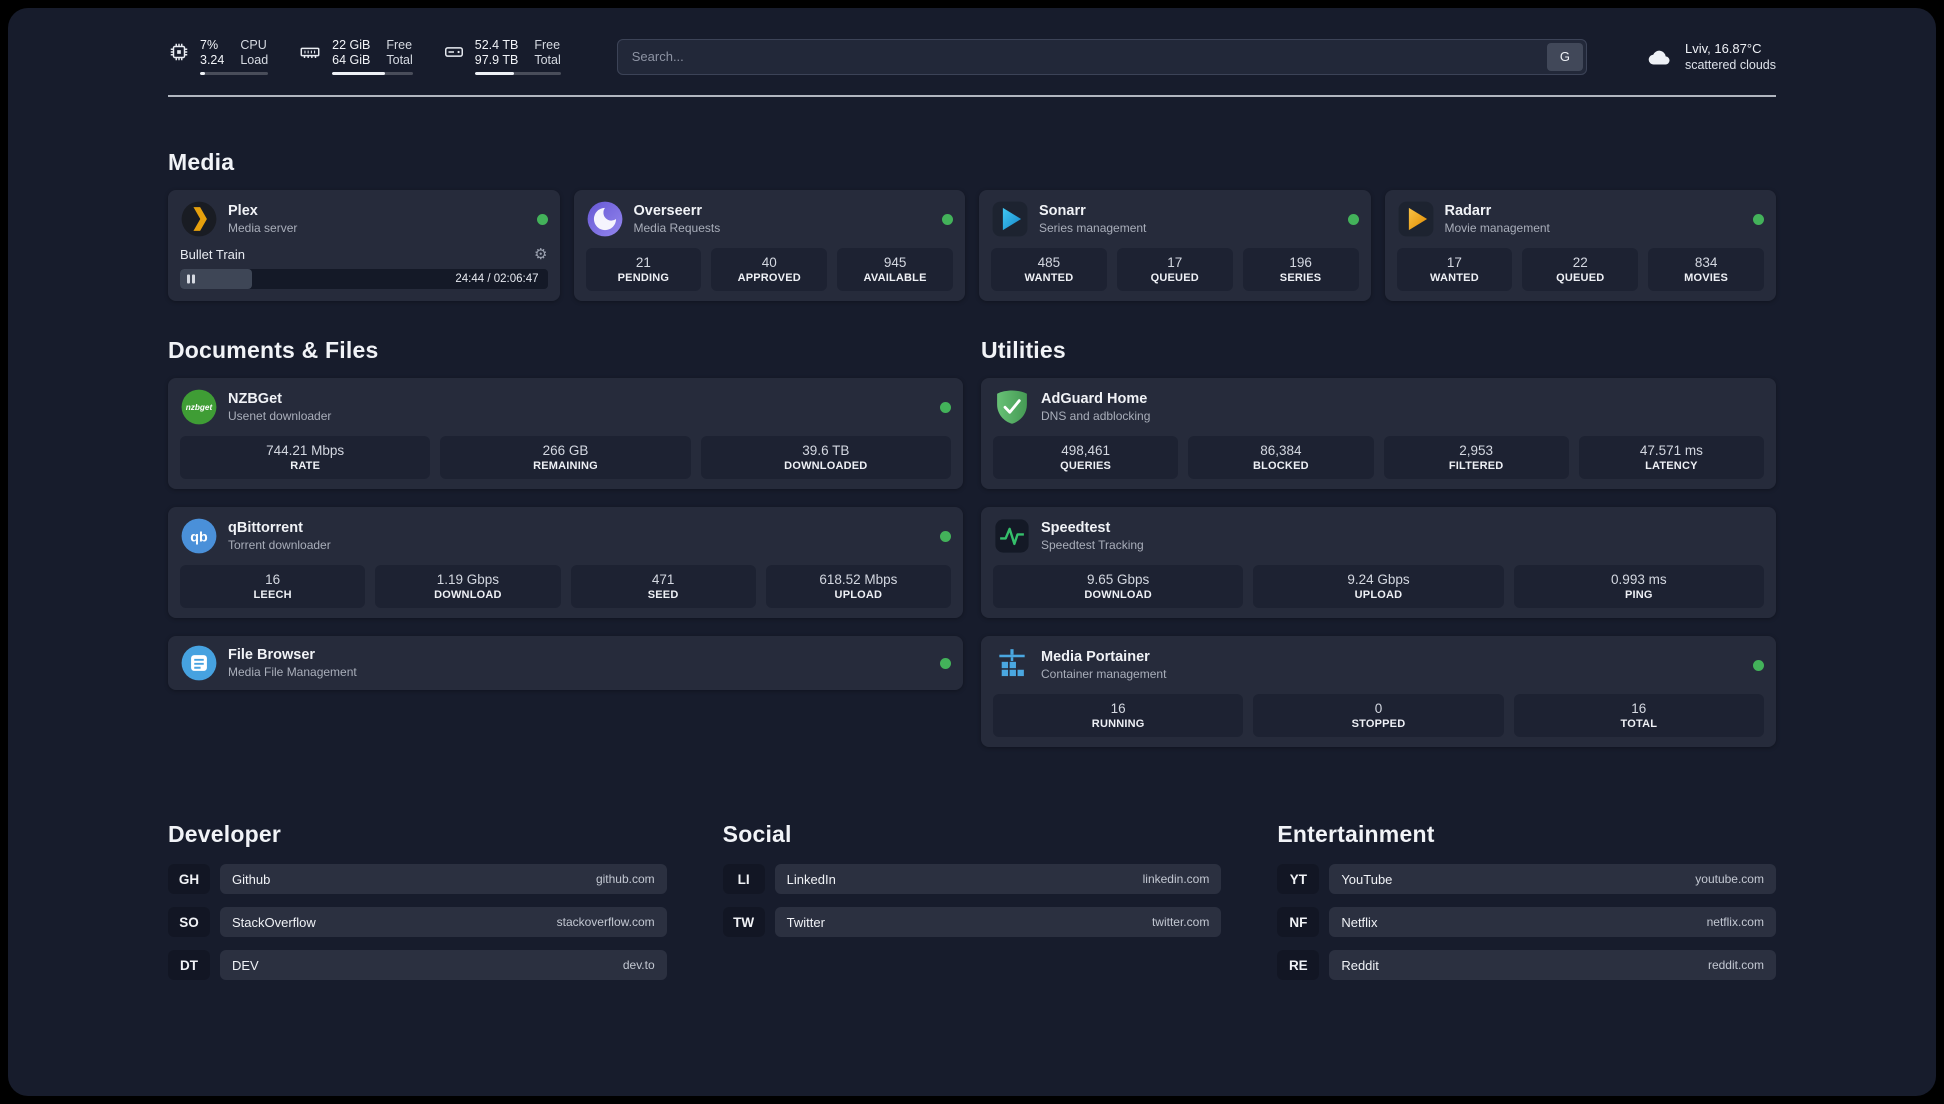 This screenshot has width=1944, height=1104. Describe the element at coordinates (1095, 657) in the screenshot. I see `app-name: Media Portainer` at that location.